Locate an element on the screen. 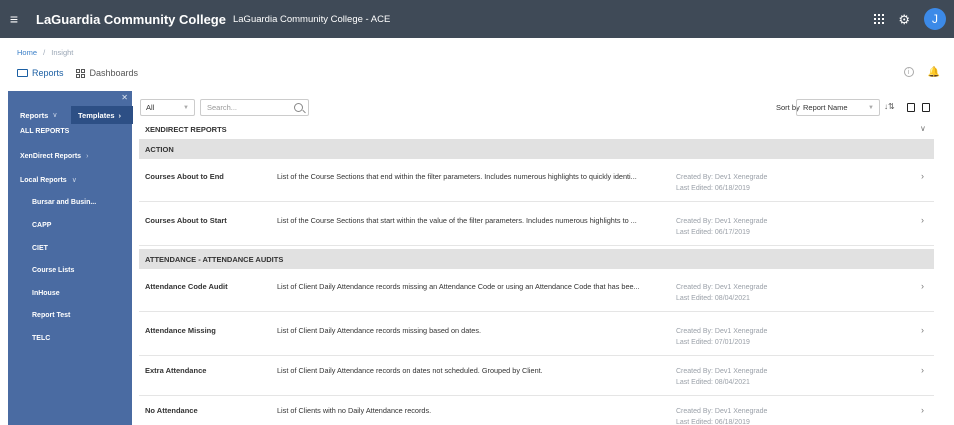 Image resolution: width=954 pixels, height=425 pixels. view-toggle-alt-icon is located at coordinates (926, 107).